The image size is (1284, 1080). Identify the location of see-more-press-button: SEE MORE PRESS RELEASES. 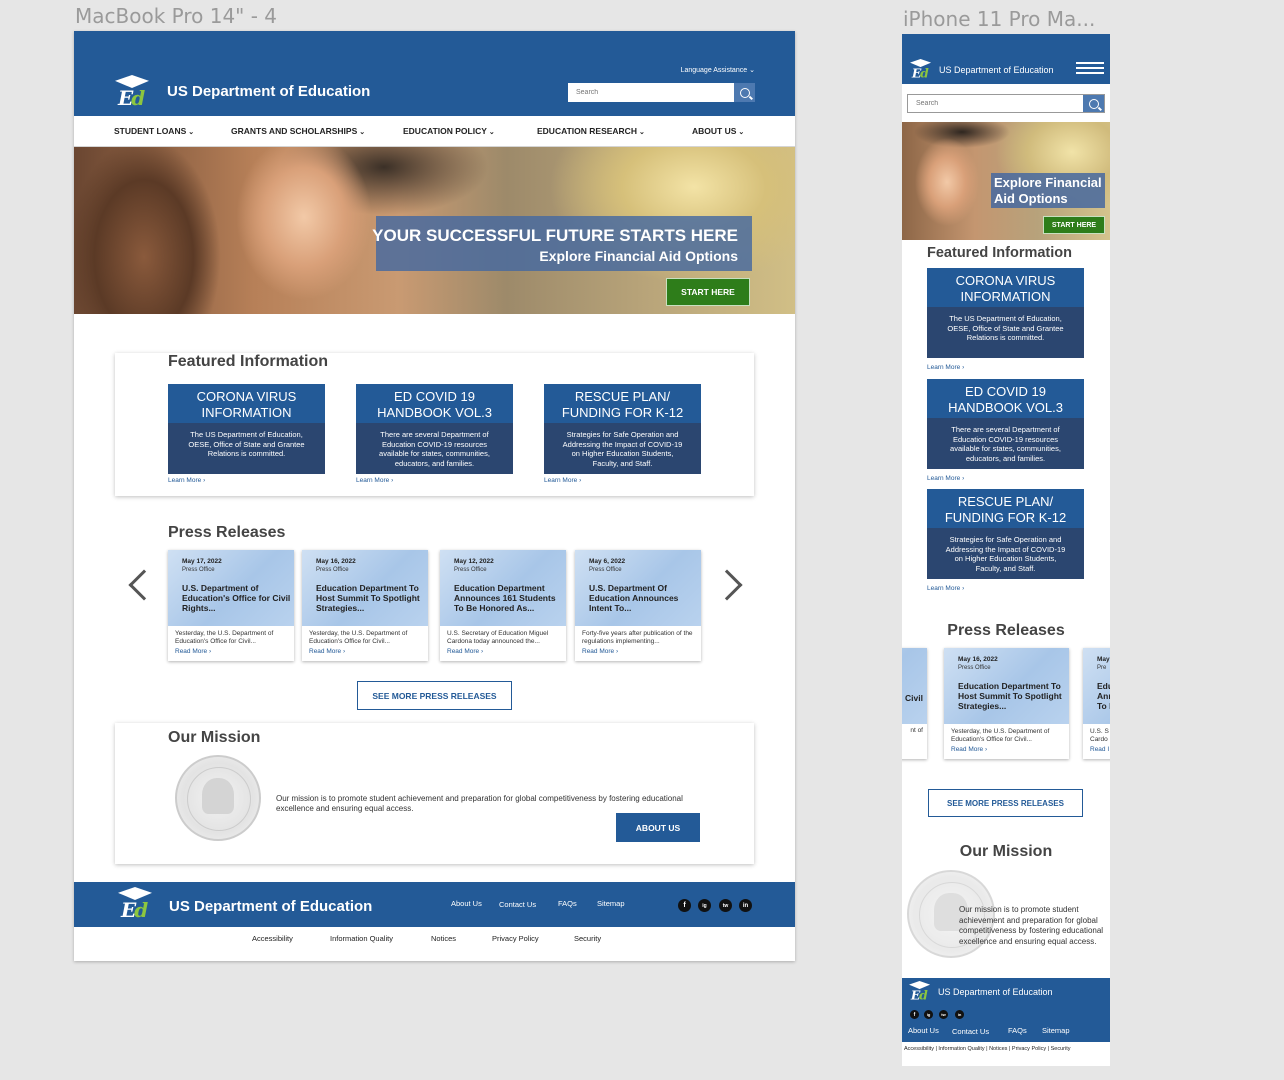
(434, 695).